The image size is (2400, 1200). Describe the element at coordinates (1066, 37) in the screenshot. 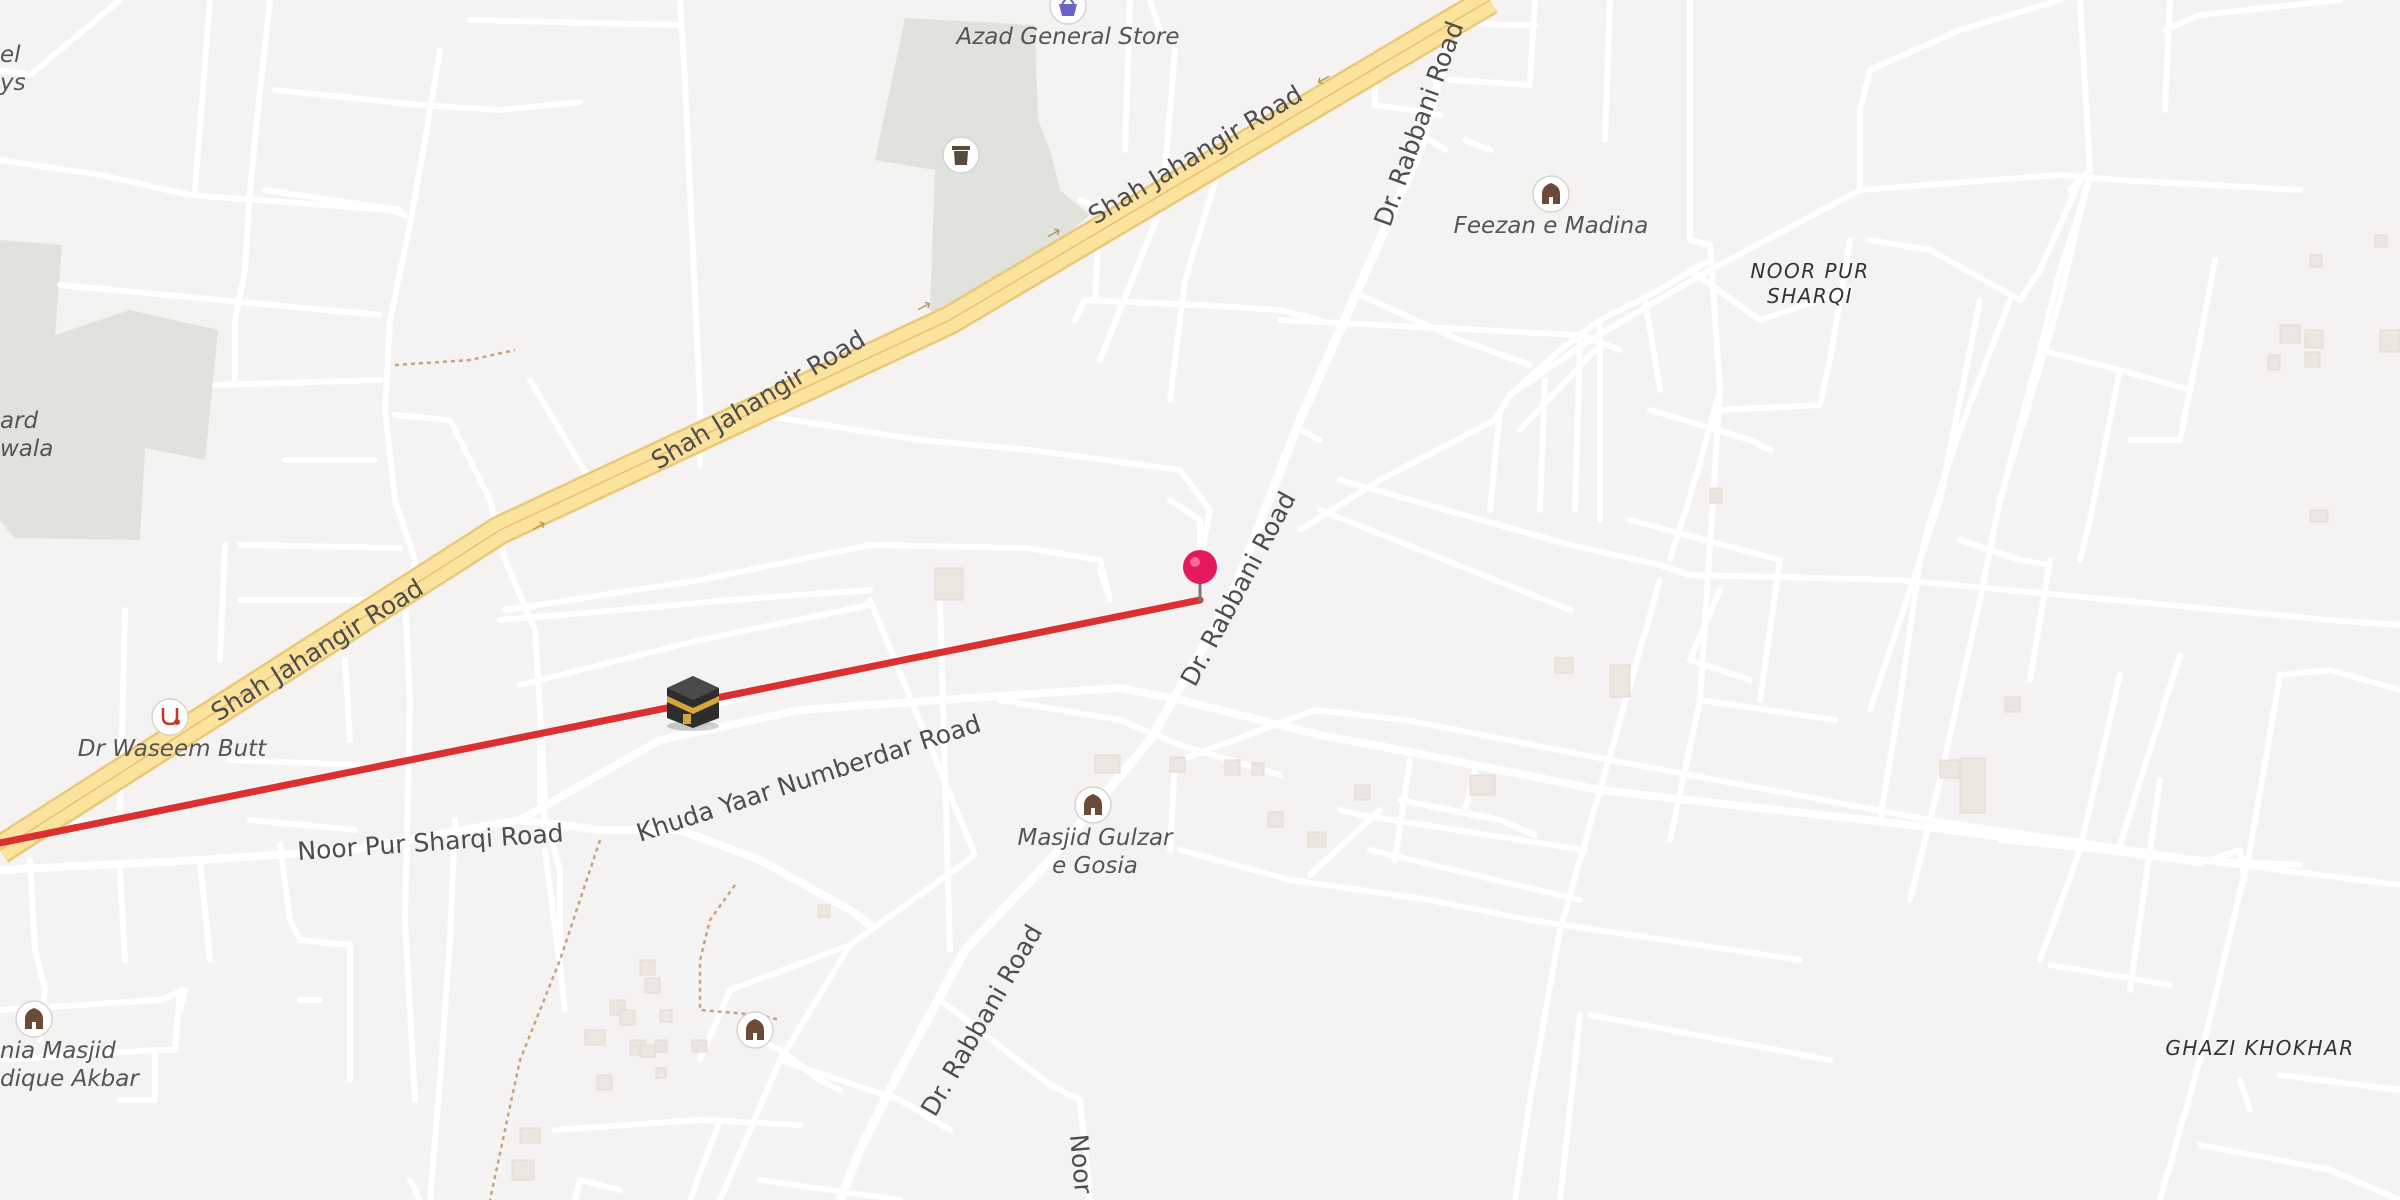

I see `poi-label-azad-store: Azad General Store` at that location.